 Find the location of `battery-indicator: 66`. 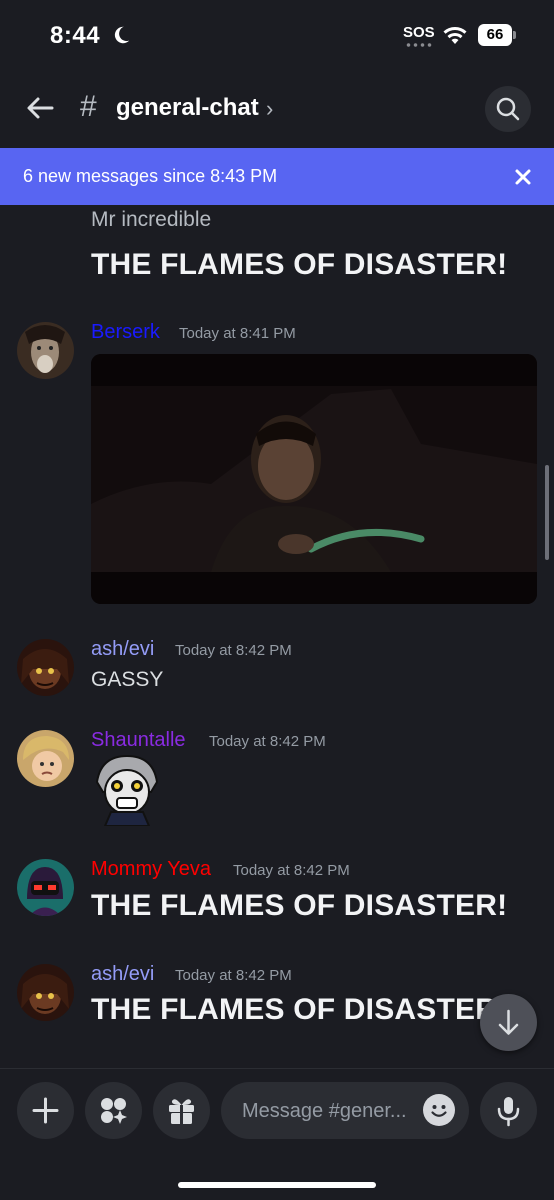

battery-indicator: 66 is located at coordinates (495, 35).